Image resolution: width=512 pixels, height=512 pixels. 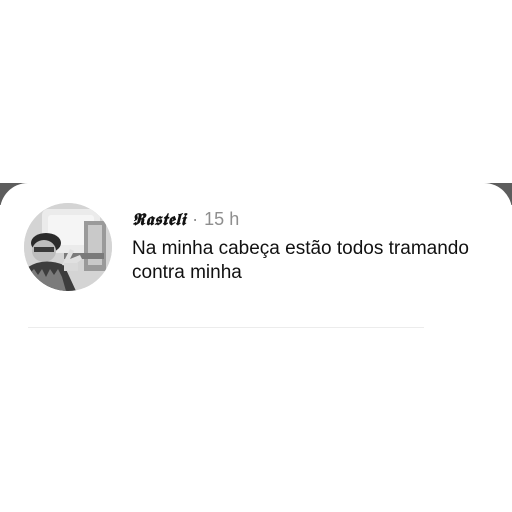 I want to click on comment-meta: 𝕽𝖆𝖘𝖙𝖊𝖑𝖎 · 15 h, so click(x=312, y=219).